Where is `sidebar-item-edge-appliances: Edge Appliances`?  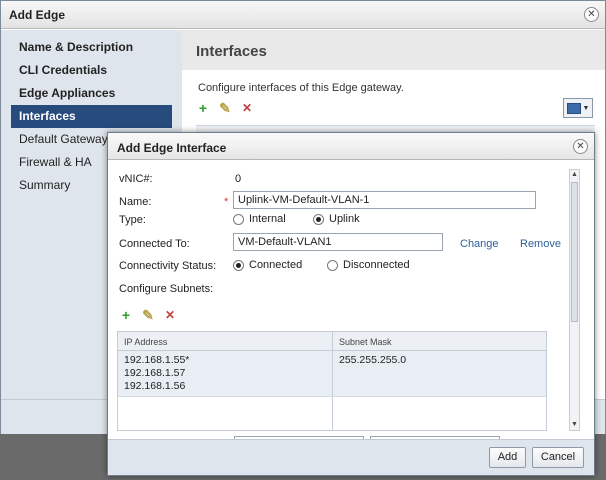 sidebar-item-edge-appliances: Edge Appliances is located at coordinates (91, 93).